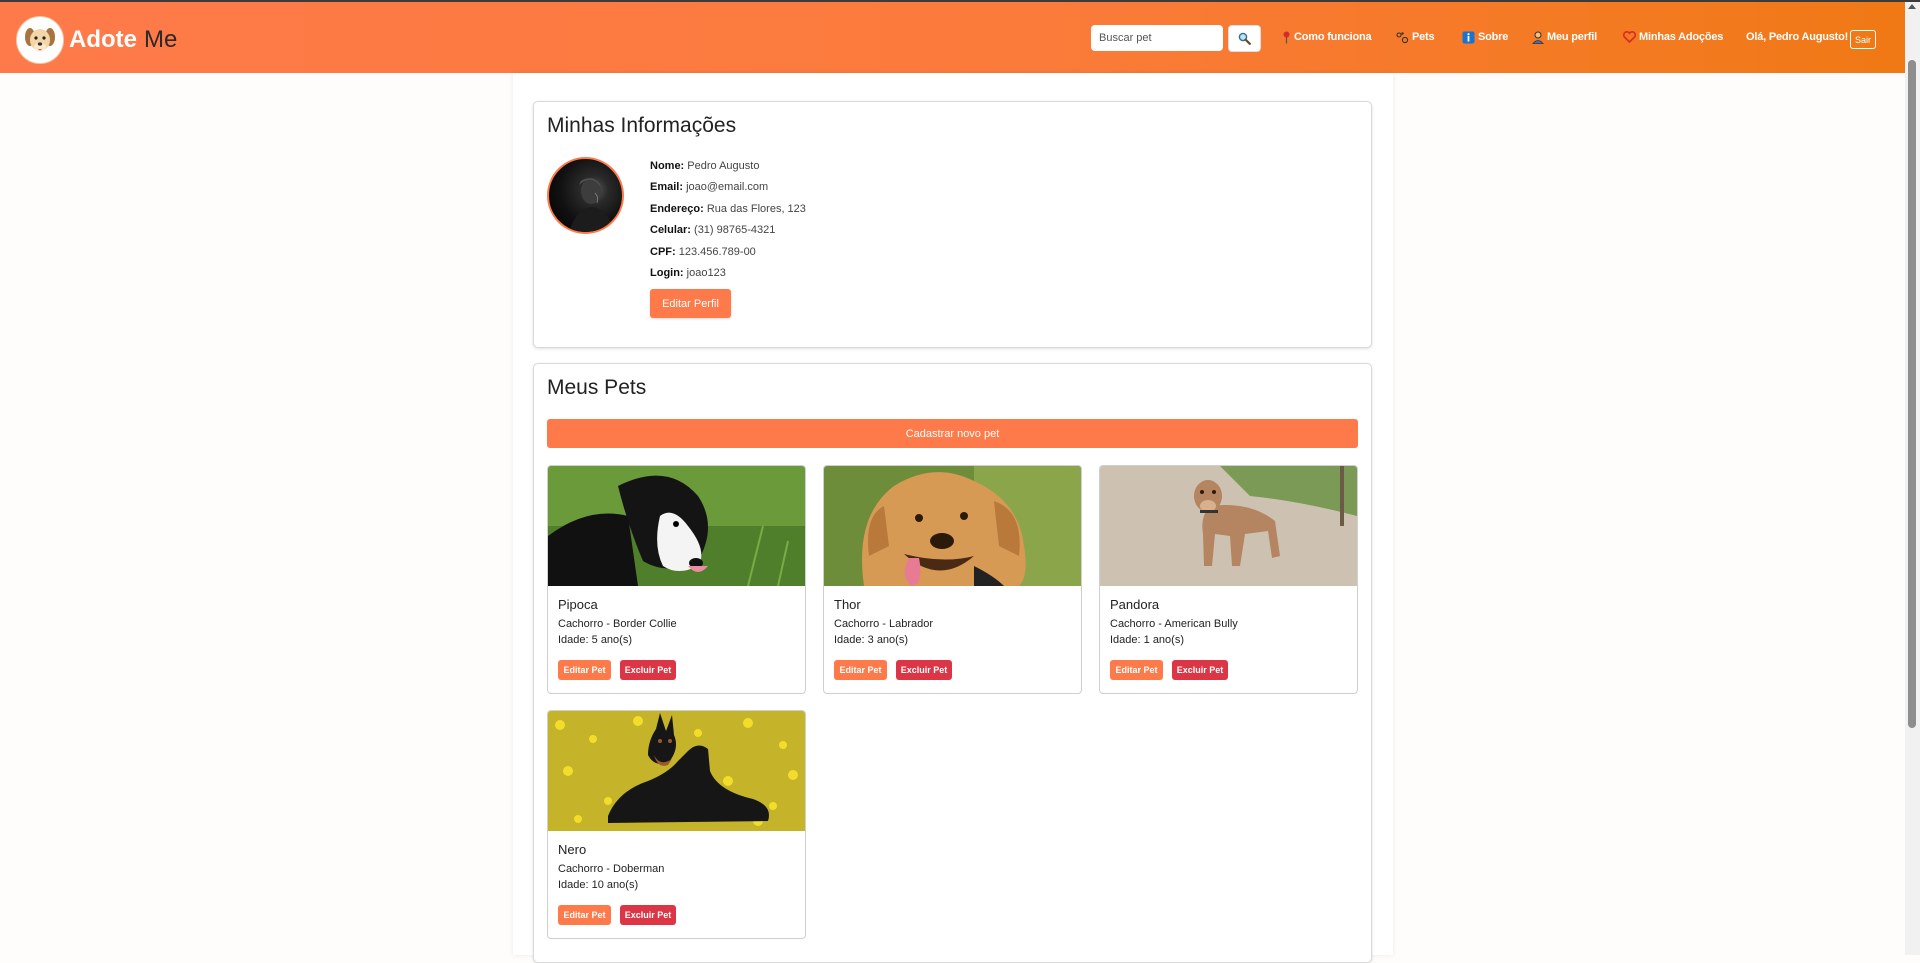 This screenshot has width=1920, height=963. I want to click on profile-title: Minhas Informações, so click(642, 125).